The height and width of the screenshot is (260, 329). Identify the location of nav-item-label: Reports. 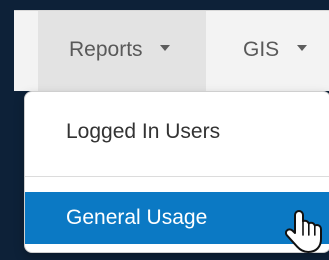
(106, 49).